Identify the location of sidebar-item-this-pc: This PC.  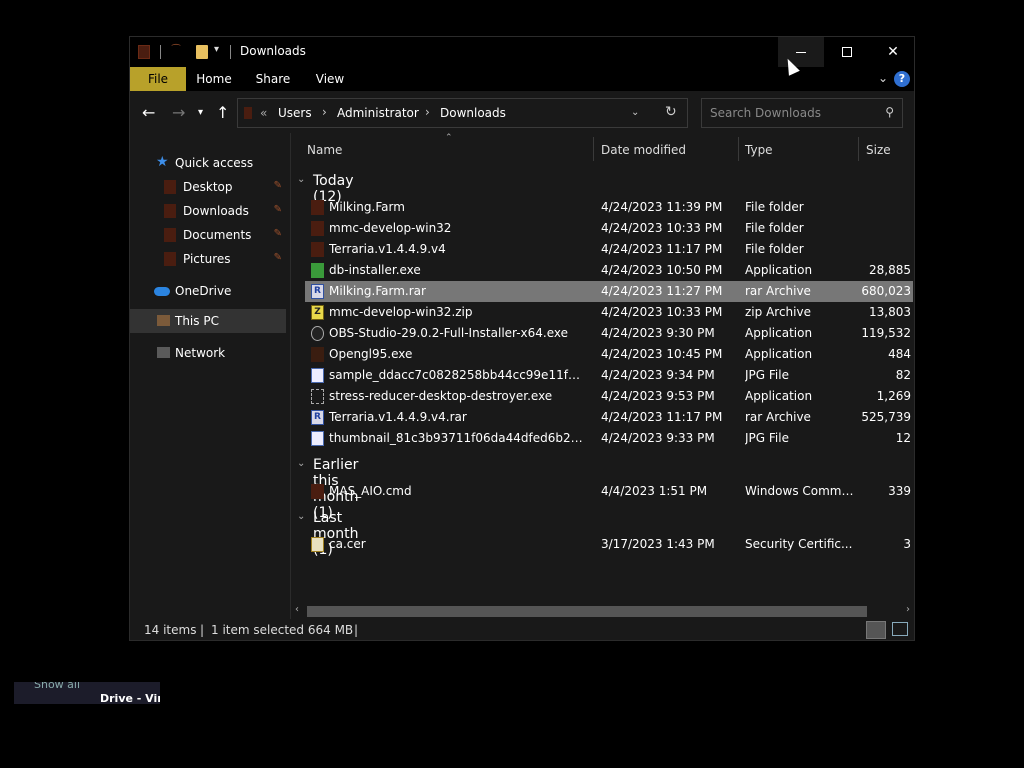
(208, 321).